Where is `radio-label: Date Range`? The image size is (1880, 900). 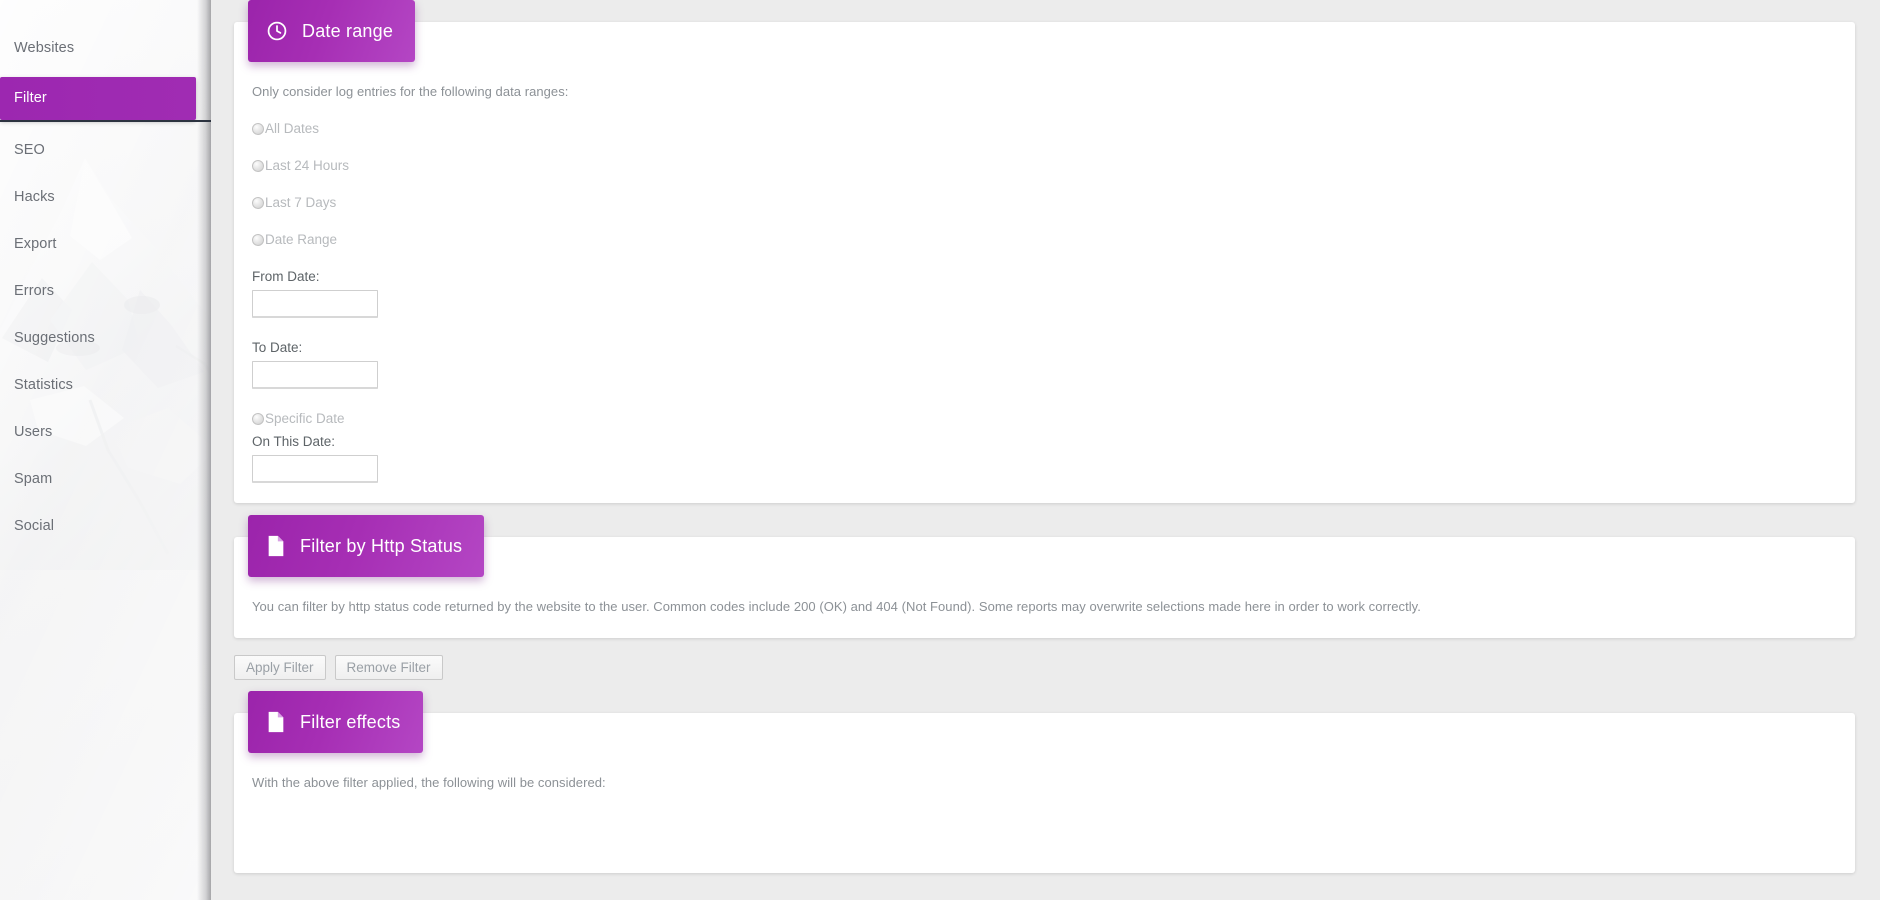
radio-label: Date Range is located at coordinates (301, 239).